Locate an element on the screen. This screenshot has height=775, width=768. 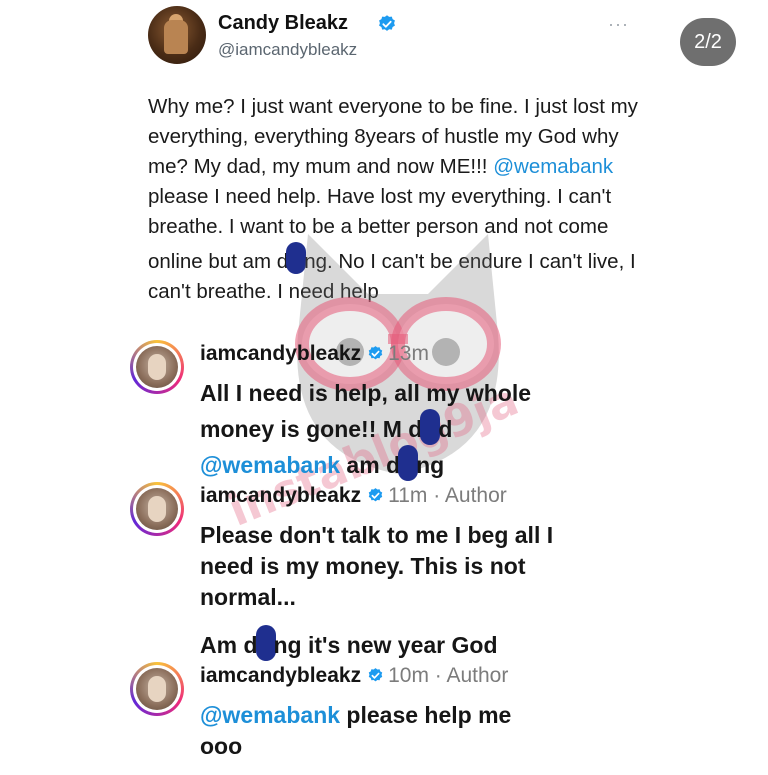
tweet-author-name: Candy Bleakz is located at coordinates (283, 23).